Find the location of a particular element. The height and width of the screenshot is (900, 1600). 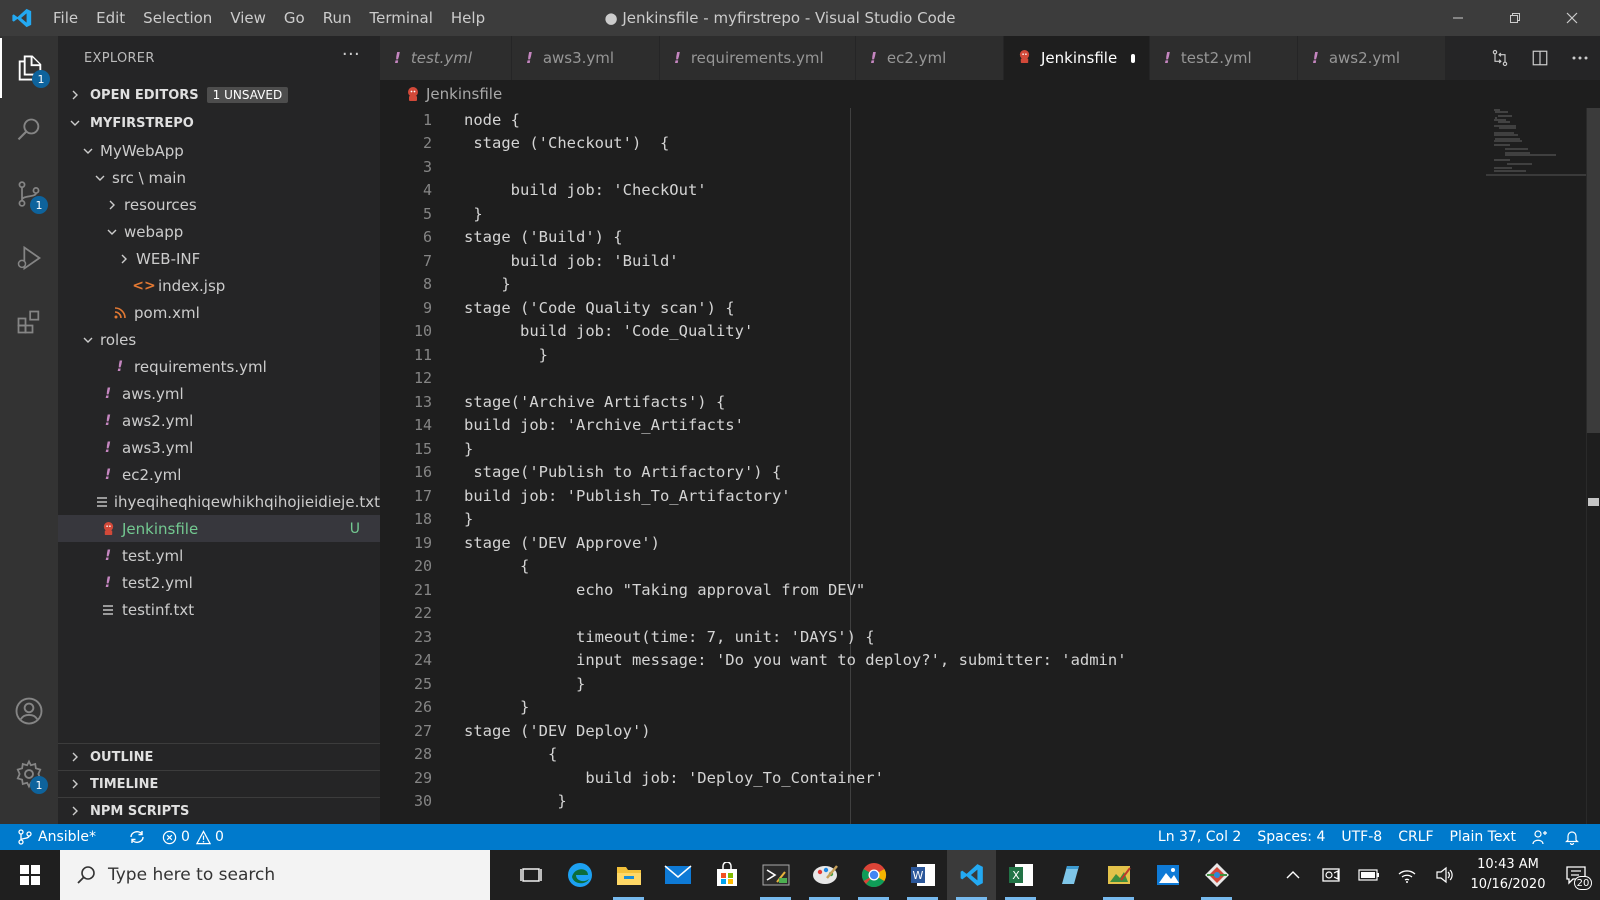

editor-tab: Jenkinsfile is located at coordinates (1077, 58).